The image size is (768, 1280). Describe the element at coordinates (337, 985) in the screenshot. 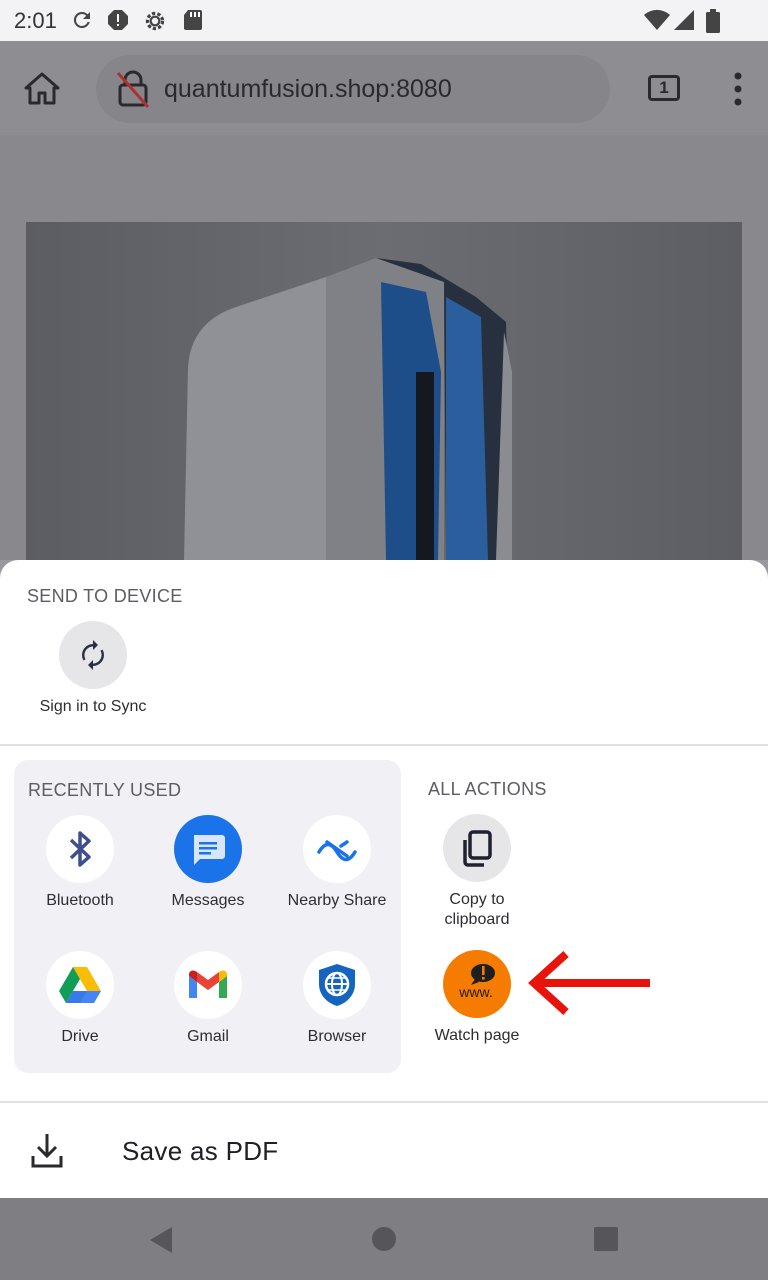

I see `browser-icon` at that location.